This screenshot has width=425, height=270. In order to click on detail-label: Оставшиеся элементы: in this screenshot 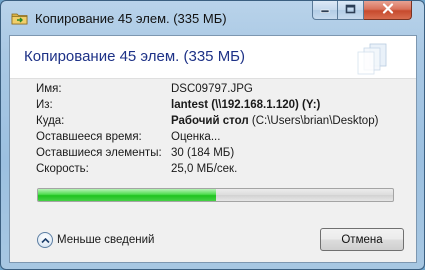, I will do `click(99, 153)`.